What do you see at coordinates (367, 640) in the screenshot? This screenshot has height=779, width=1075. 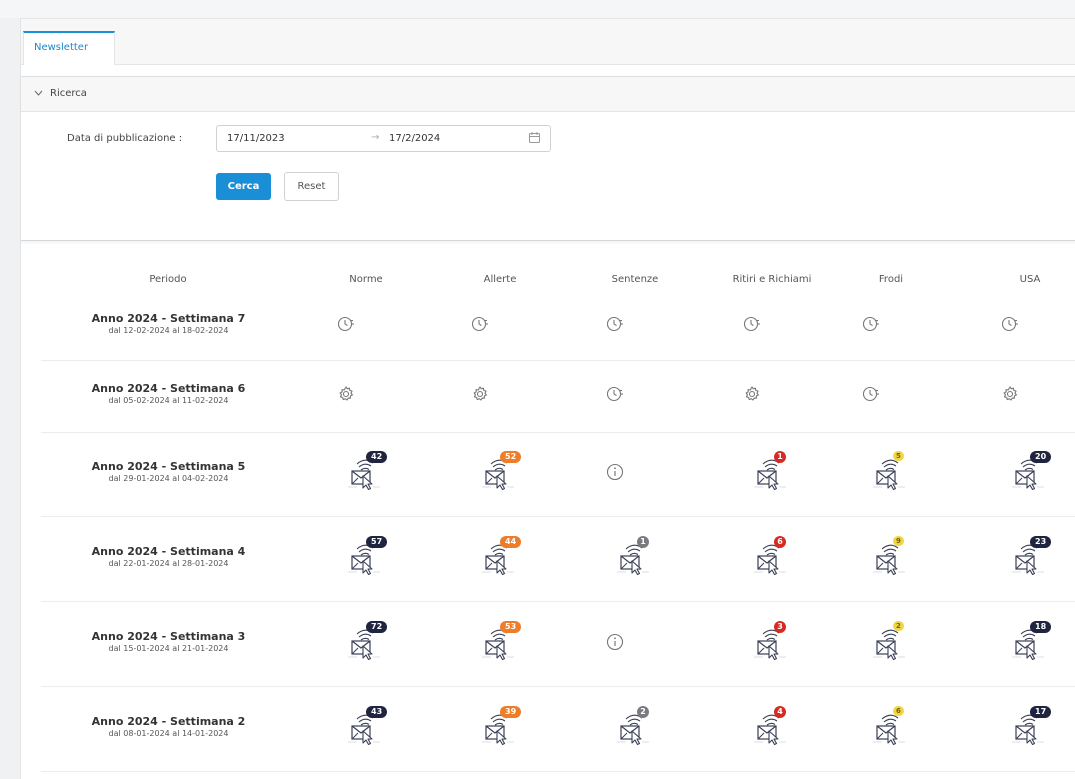 I see `newsletter-mail-icon: 72` at bounding box center [367, 640].